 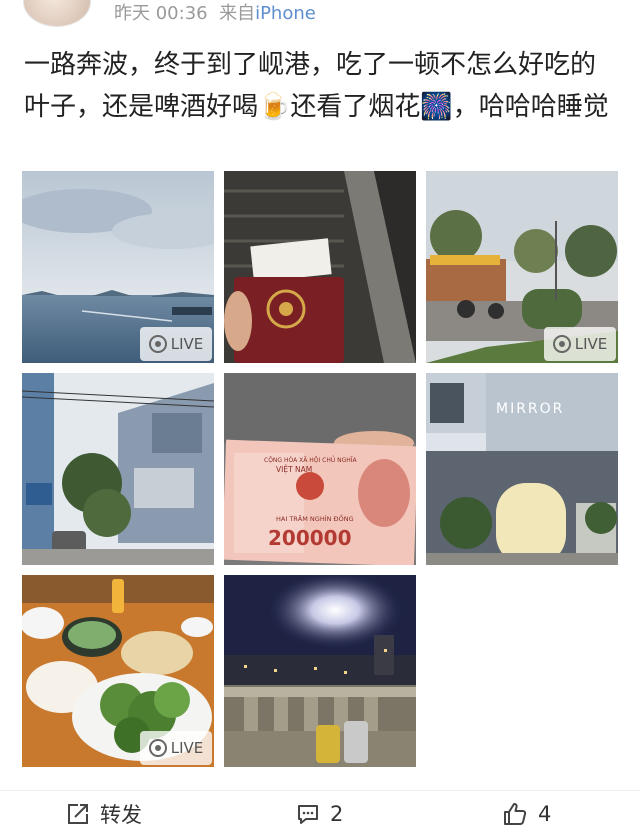 I want to click on comment-icon, so click(x=308, y=814).